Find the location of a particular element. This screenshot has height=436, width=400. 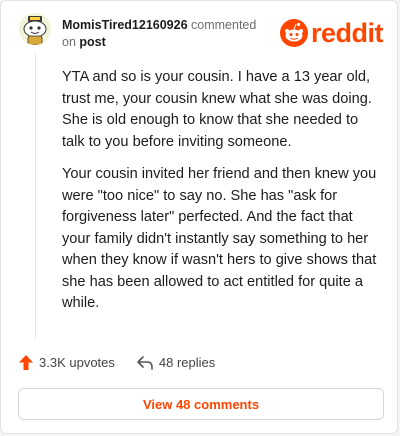

thread-line is located at coordinates (35, 196).